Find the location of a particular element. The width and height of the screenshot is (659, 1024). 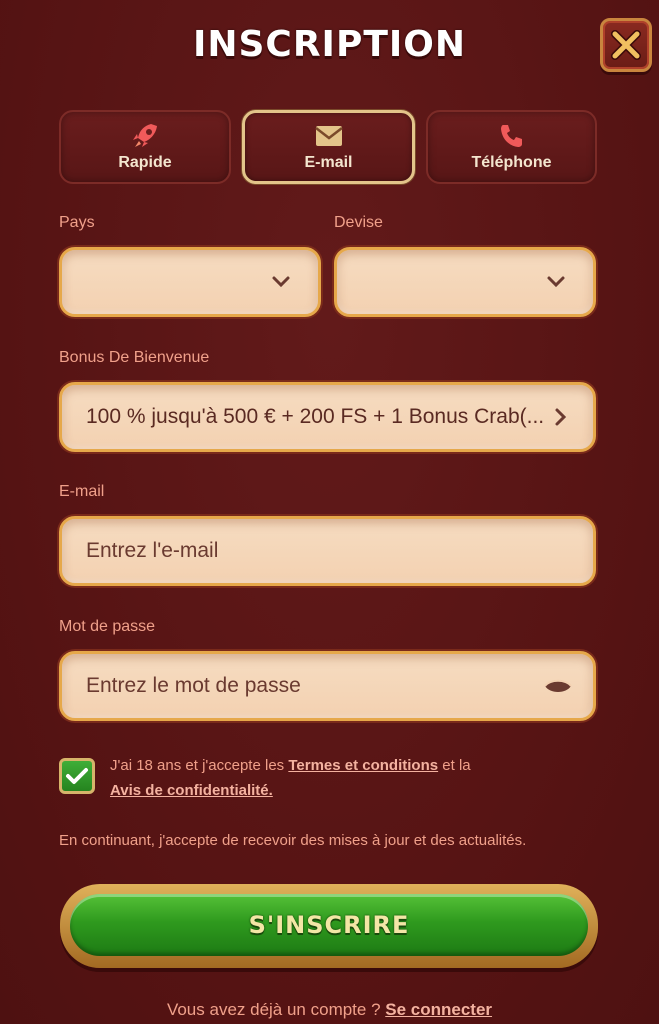

submit-label: S'INSCRIRE is located at coordinates (329, 925).